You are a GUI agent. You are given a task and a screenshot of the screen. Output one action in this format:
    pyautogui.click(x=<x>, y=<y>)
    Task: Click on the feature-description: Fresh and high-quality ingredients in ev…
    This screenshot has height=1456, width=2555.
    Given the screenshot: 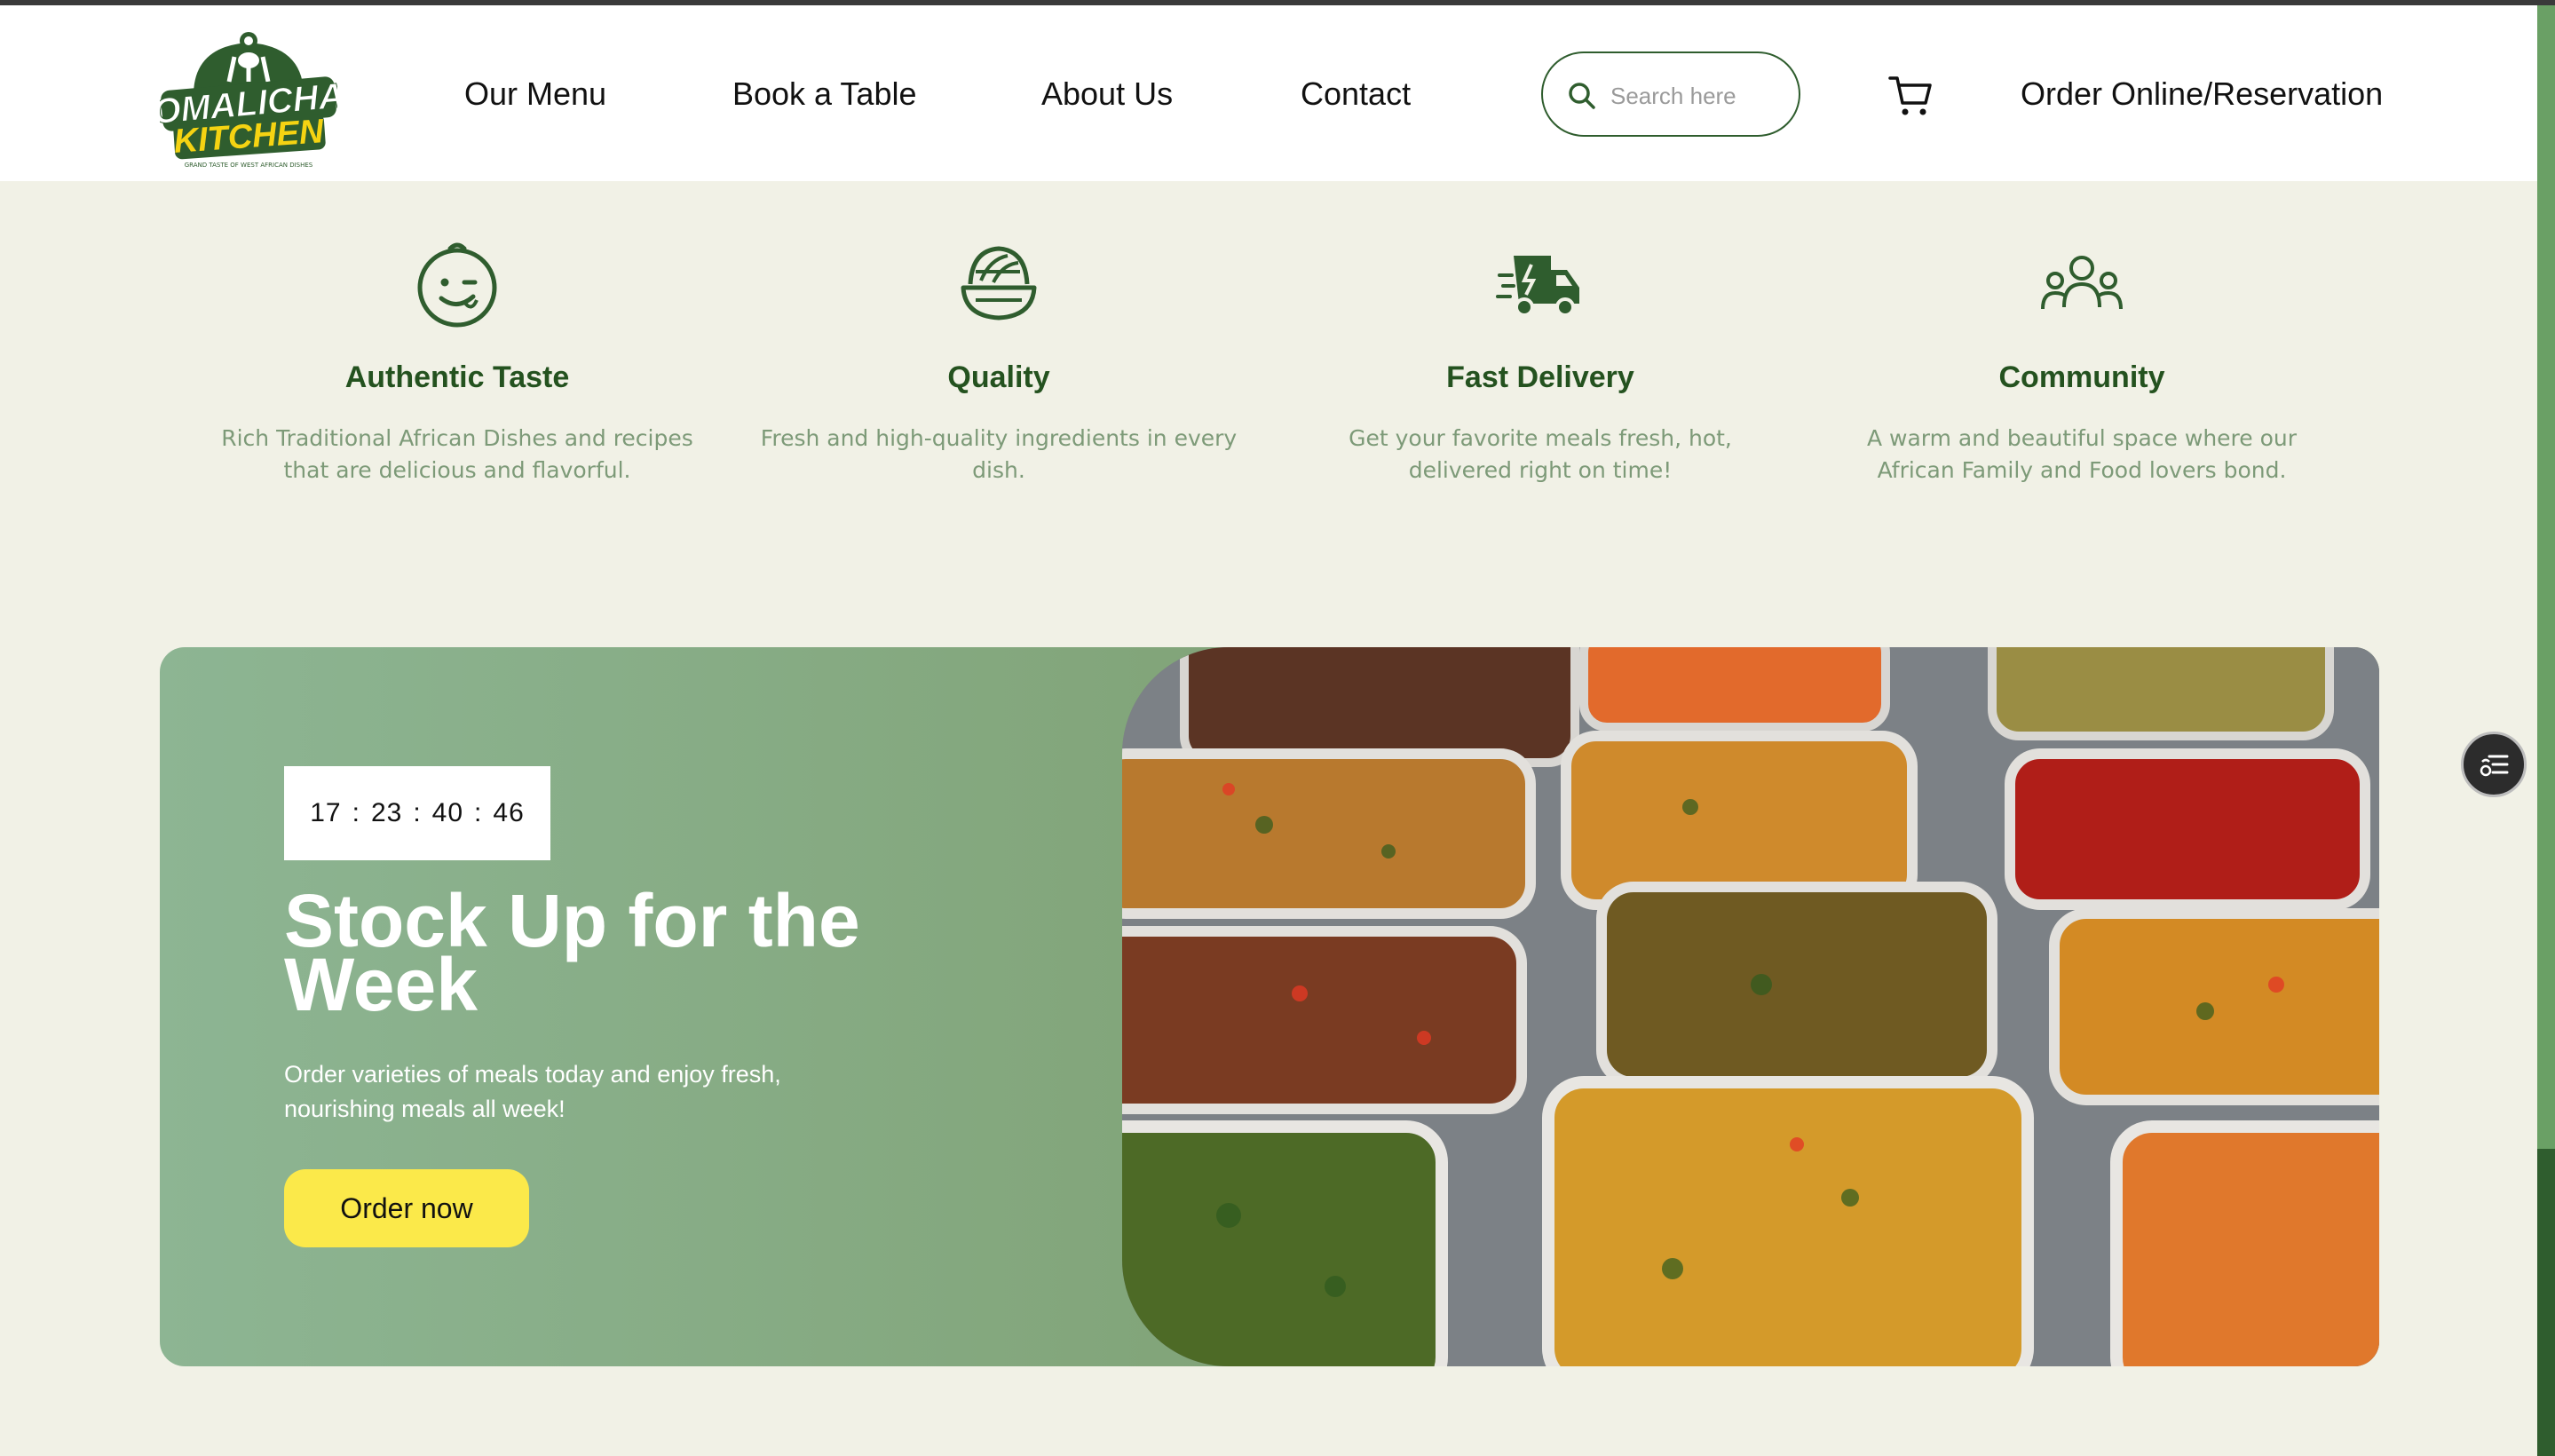 What is the action you would take?
    pyautogui.click(x=999, y=454)
    